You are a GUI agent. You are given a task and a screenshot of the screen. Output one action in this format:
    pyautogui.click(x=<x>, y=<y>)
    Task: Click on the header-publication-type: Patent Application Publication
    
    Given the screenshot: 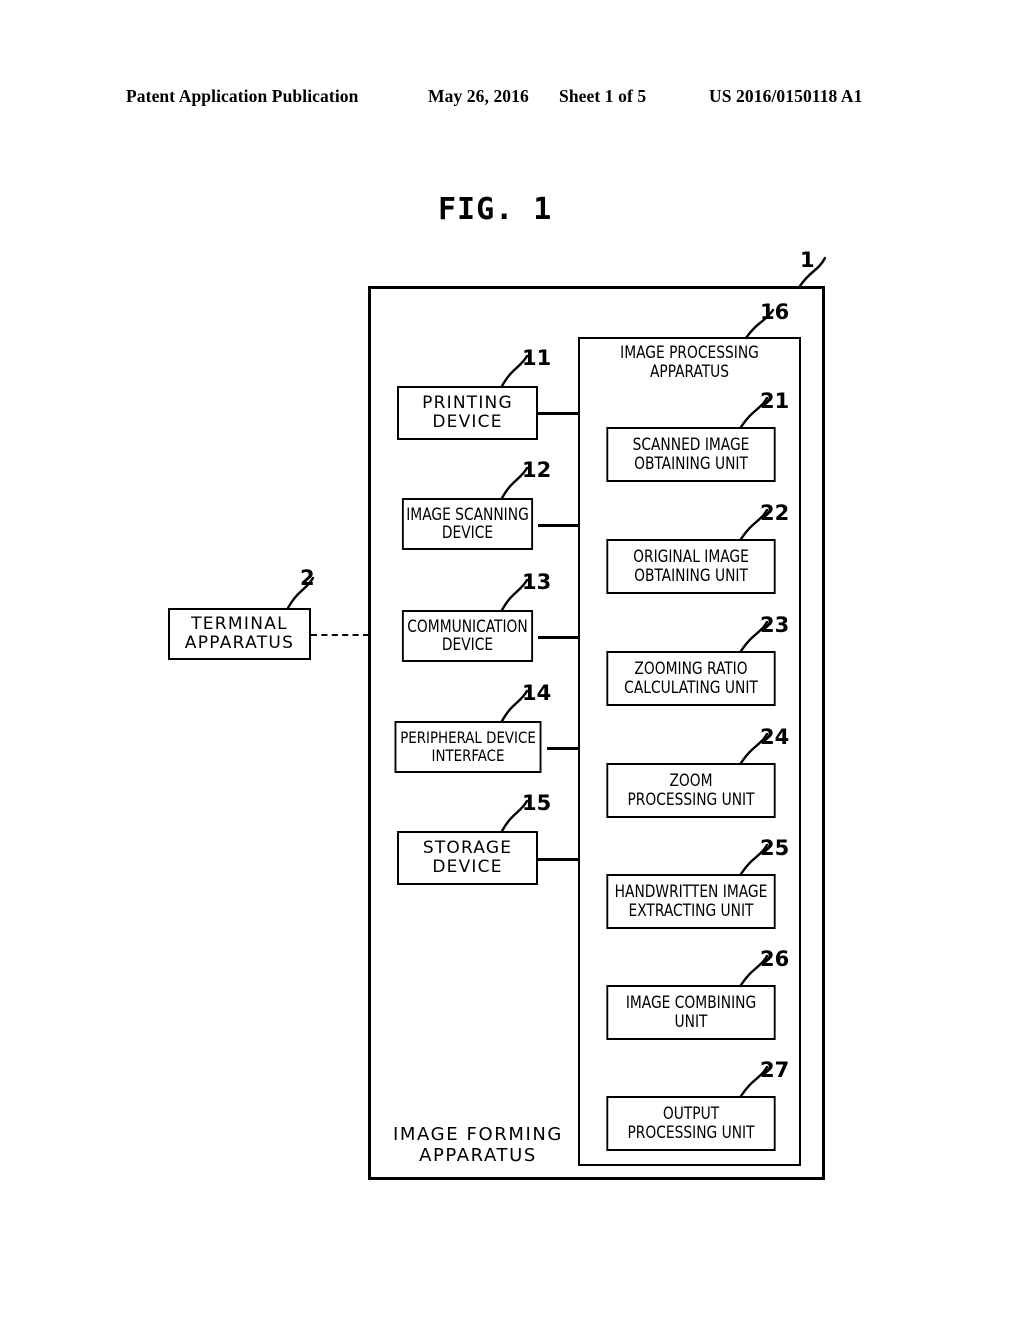 What is the action you would take?
    pyautogui.click(x=242, y=96)
    